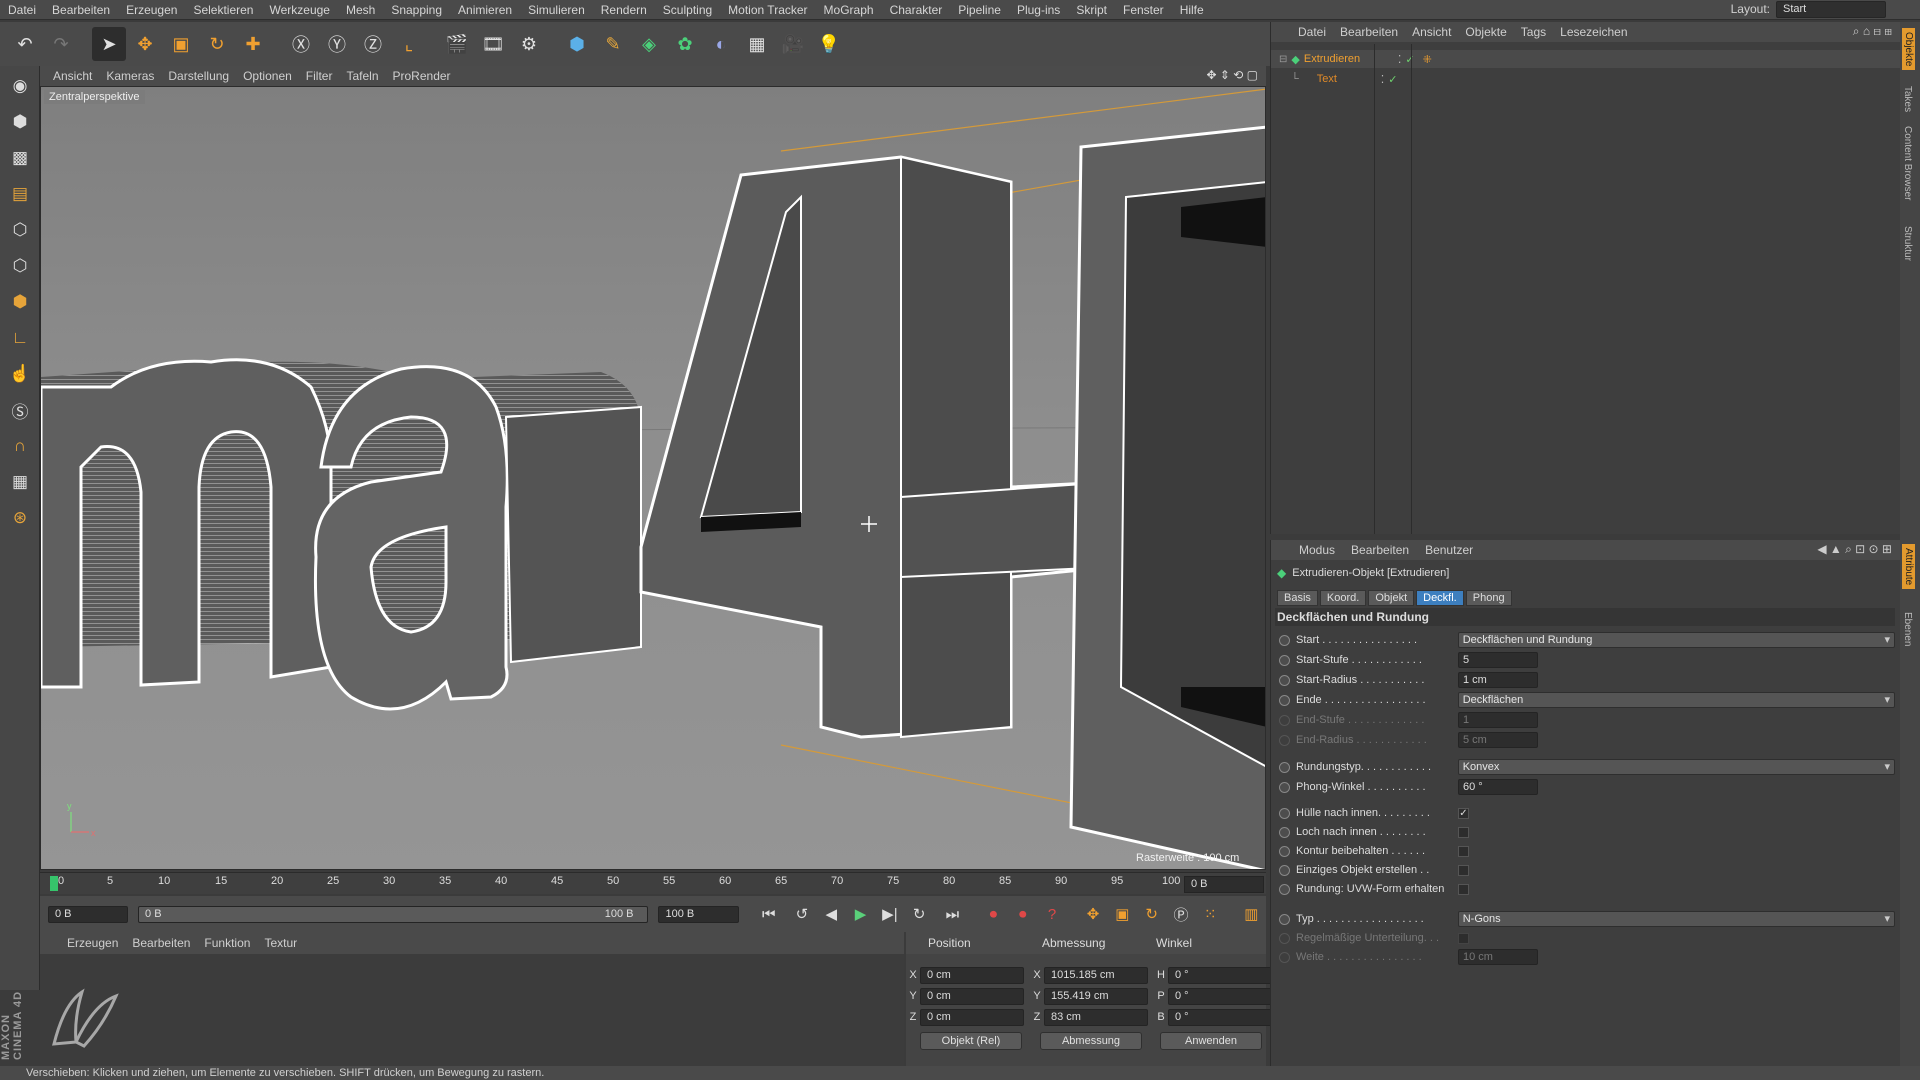 This screenshot has width=1920, height=1080. What do you see at coordinates (457, 44) in the screenshot?
I see `render-view-icon: 🎬` at bounding box center [457, 44].